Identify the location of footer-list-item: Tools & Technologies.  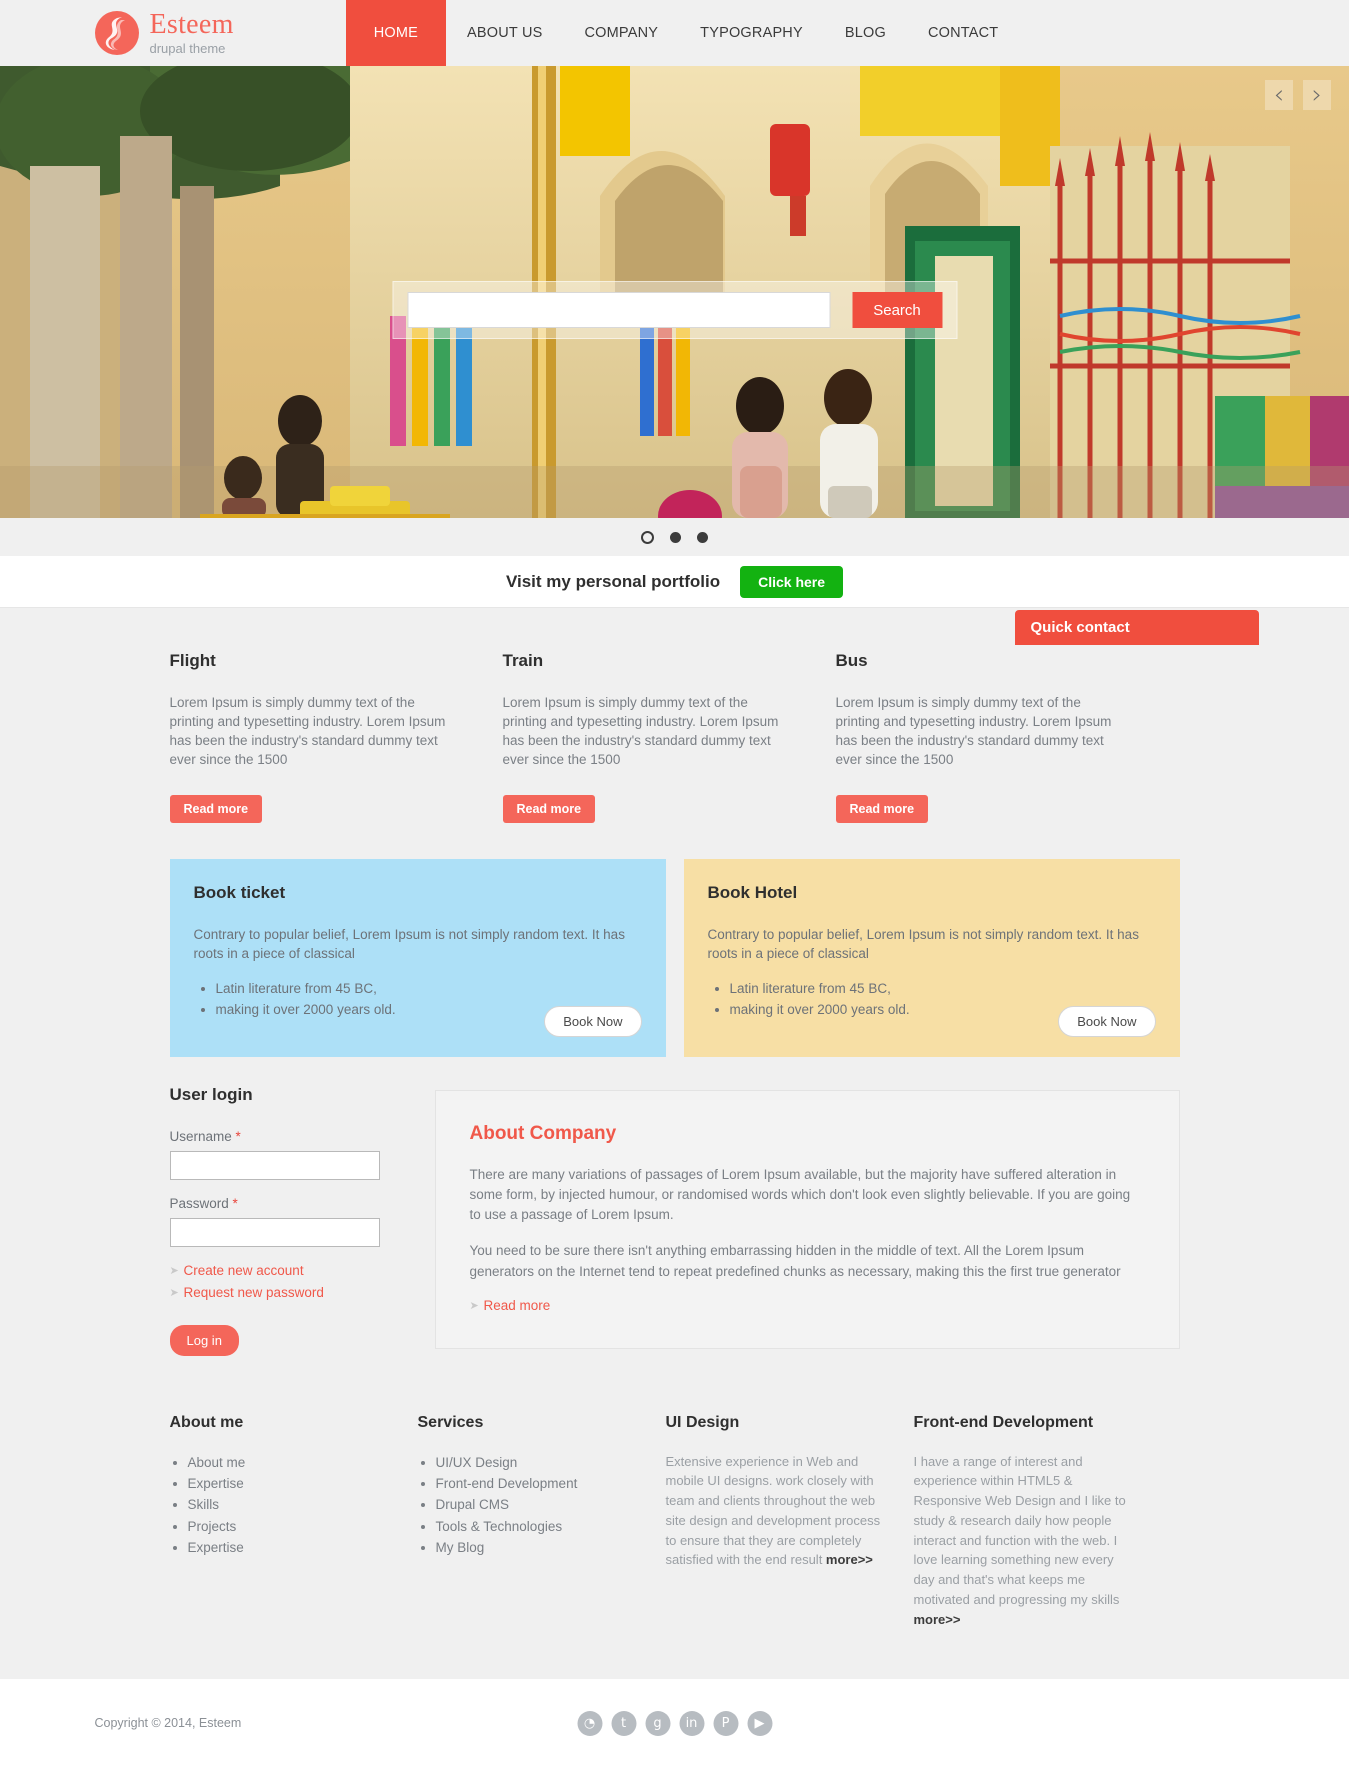
(535, 1526).